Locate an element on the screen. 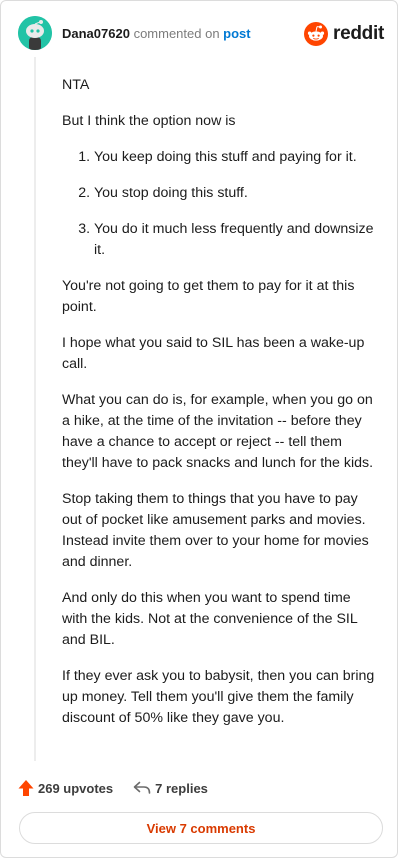 Image resolution: width=400 pixels, height=860 pixels. action-text: commented on is located at coordinates (176, 33).